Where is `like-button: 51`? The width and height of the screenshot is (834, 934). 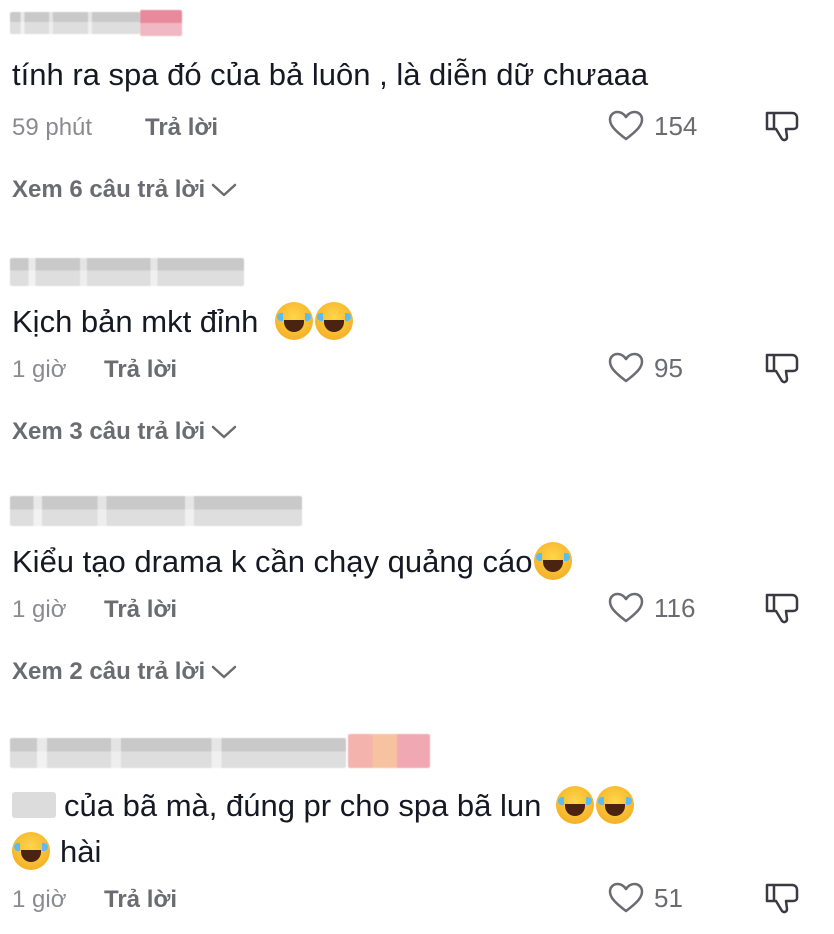
like-button: 51 is located at coordinates (645, 898).